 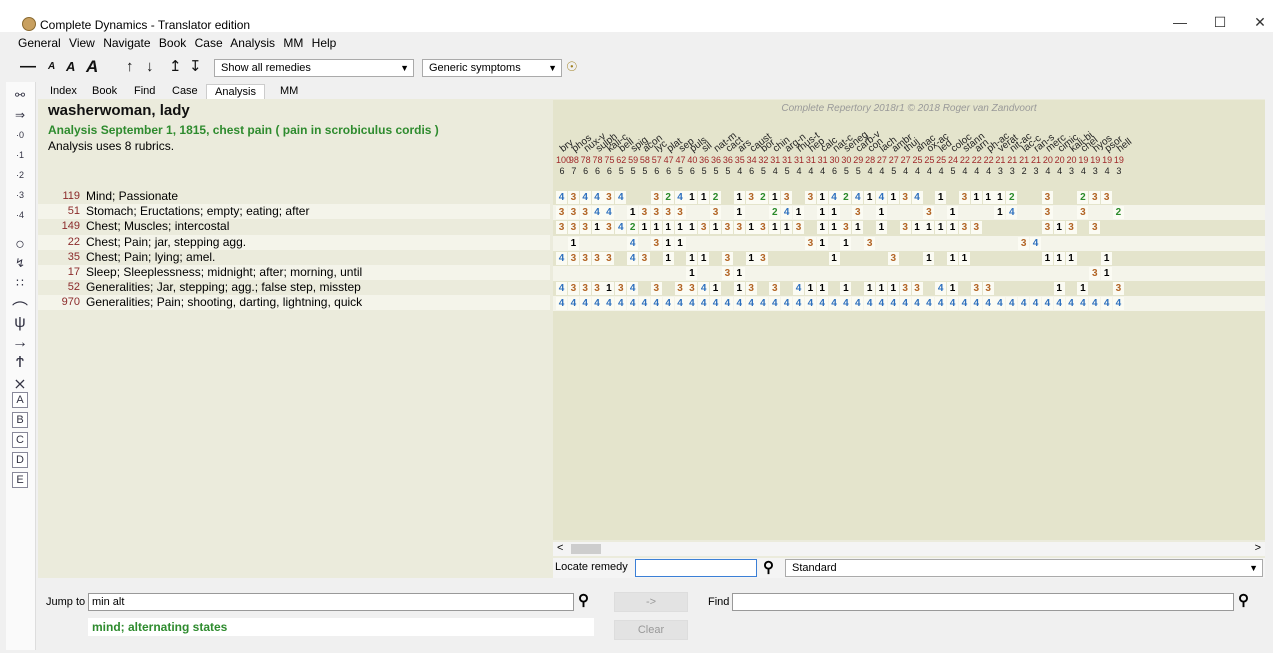 What do you see at coordinates (294, 196) in the screenshot?
I see `rubric-row: 119 Mind; Passionate` at bounding box center [294, 196].